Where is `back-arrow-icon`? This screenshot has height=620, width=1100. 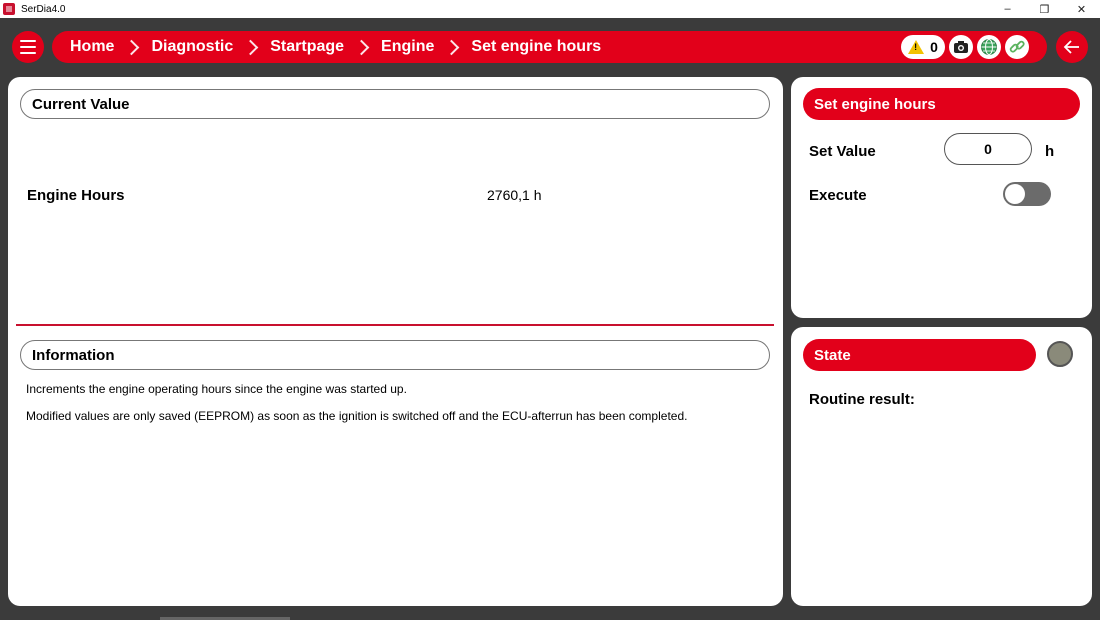
back-arrow-icon is located at coordinates (1071, 47).